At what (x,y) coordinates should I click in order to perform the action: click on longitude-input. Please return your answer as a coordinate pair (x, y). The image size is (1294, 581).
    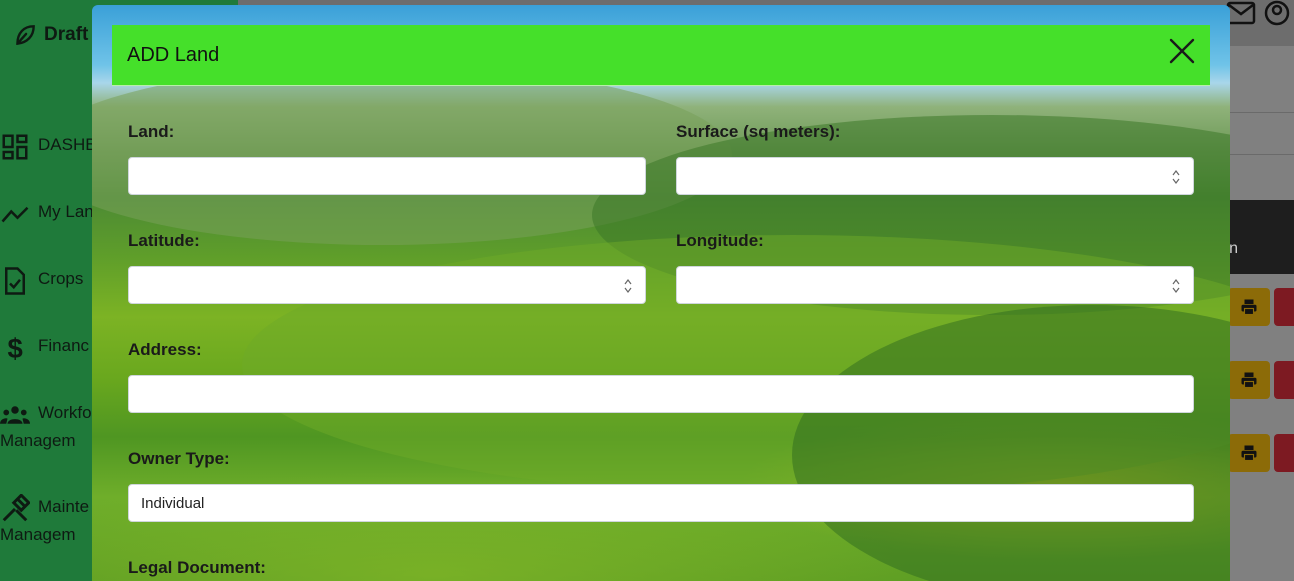
    Looking at the image, I should click on (935, 285).